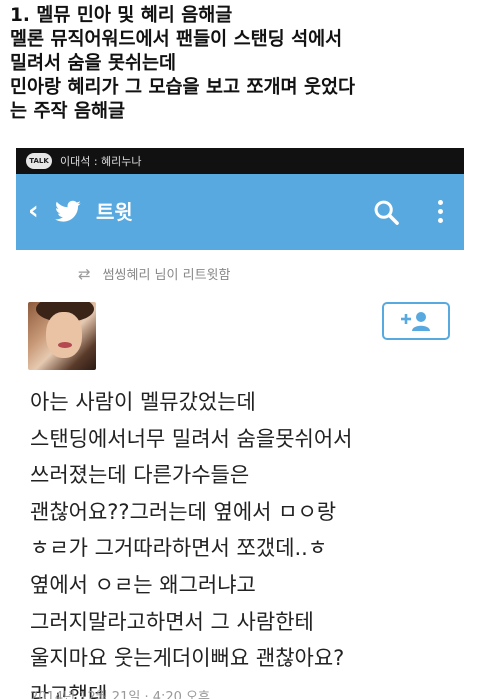 This screenshot has height=699, width=480. I want to click on caption-line: 1. 멜뮤 민아 및 혜리 음해글, so click(121, 15).